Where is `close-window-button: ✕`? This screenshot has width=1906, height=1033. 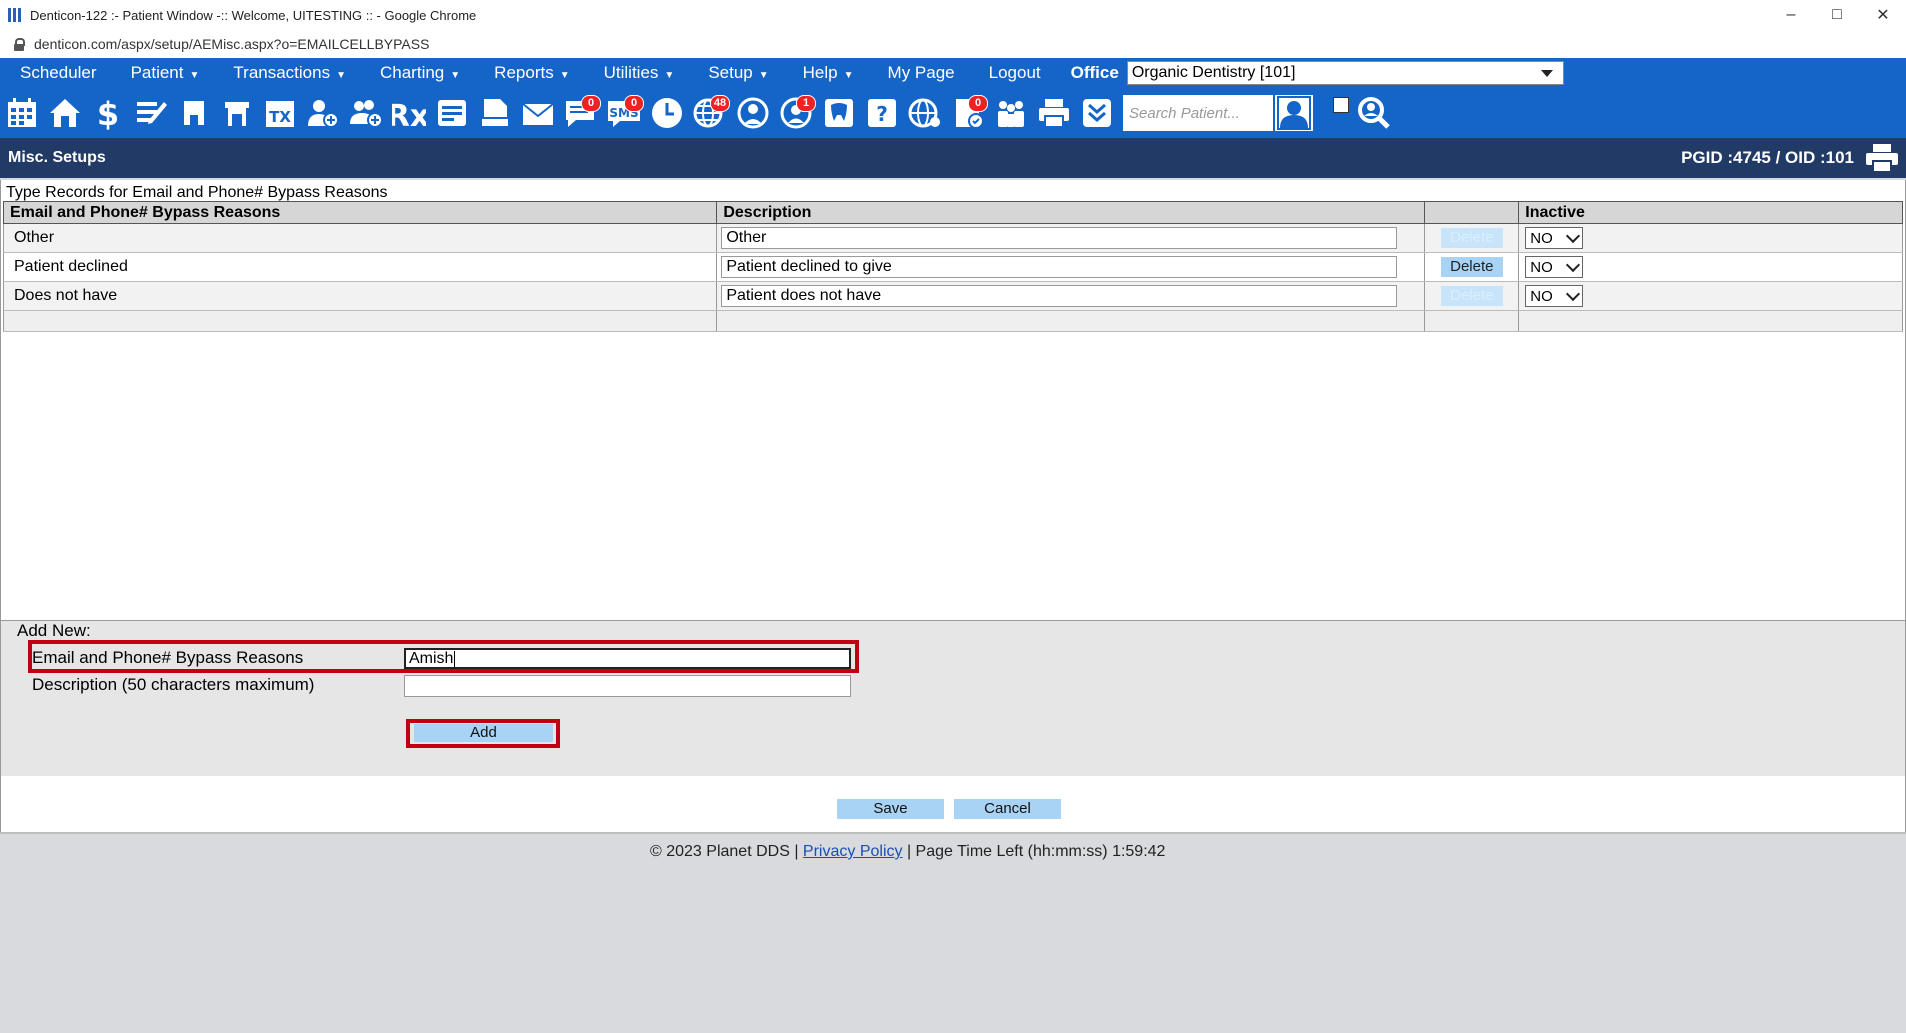 close-window-button: ✕ is located at coordinates (1883, 15).